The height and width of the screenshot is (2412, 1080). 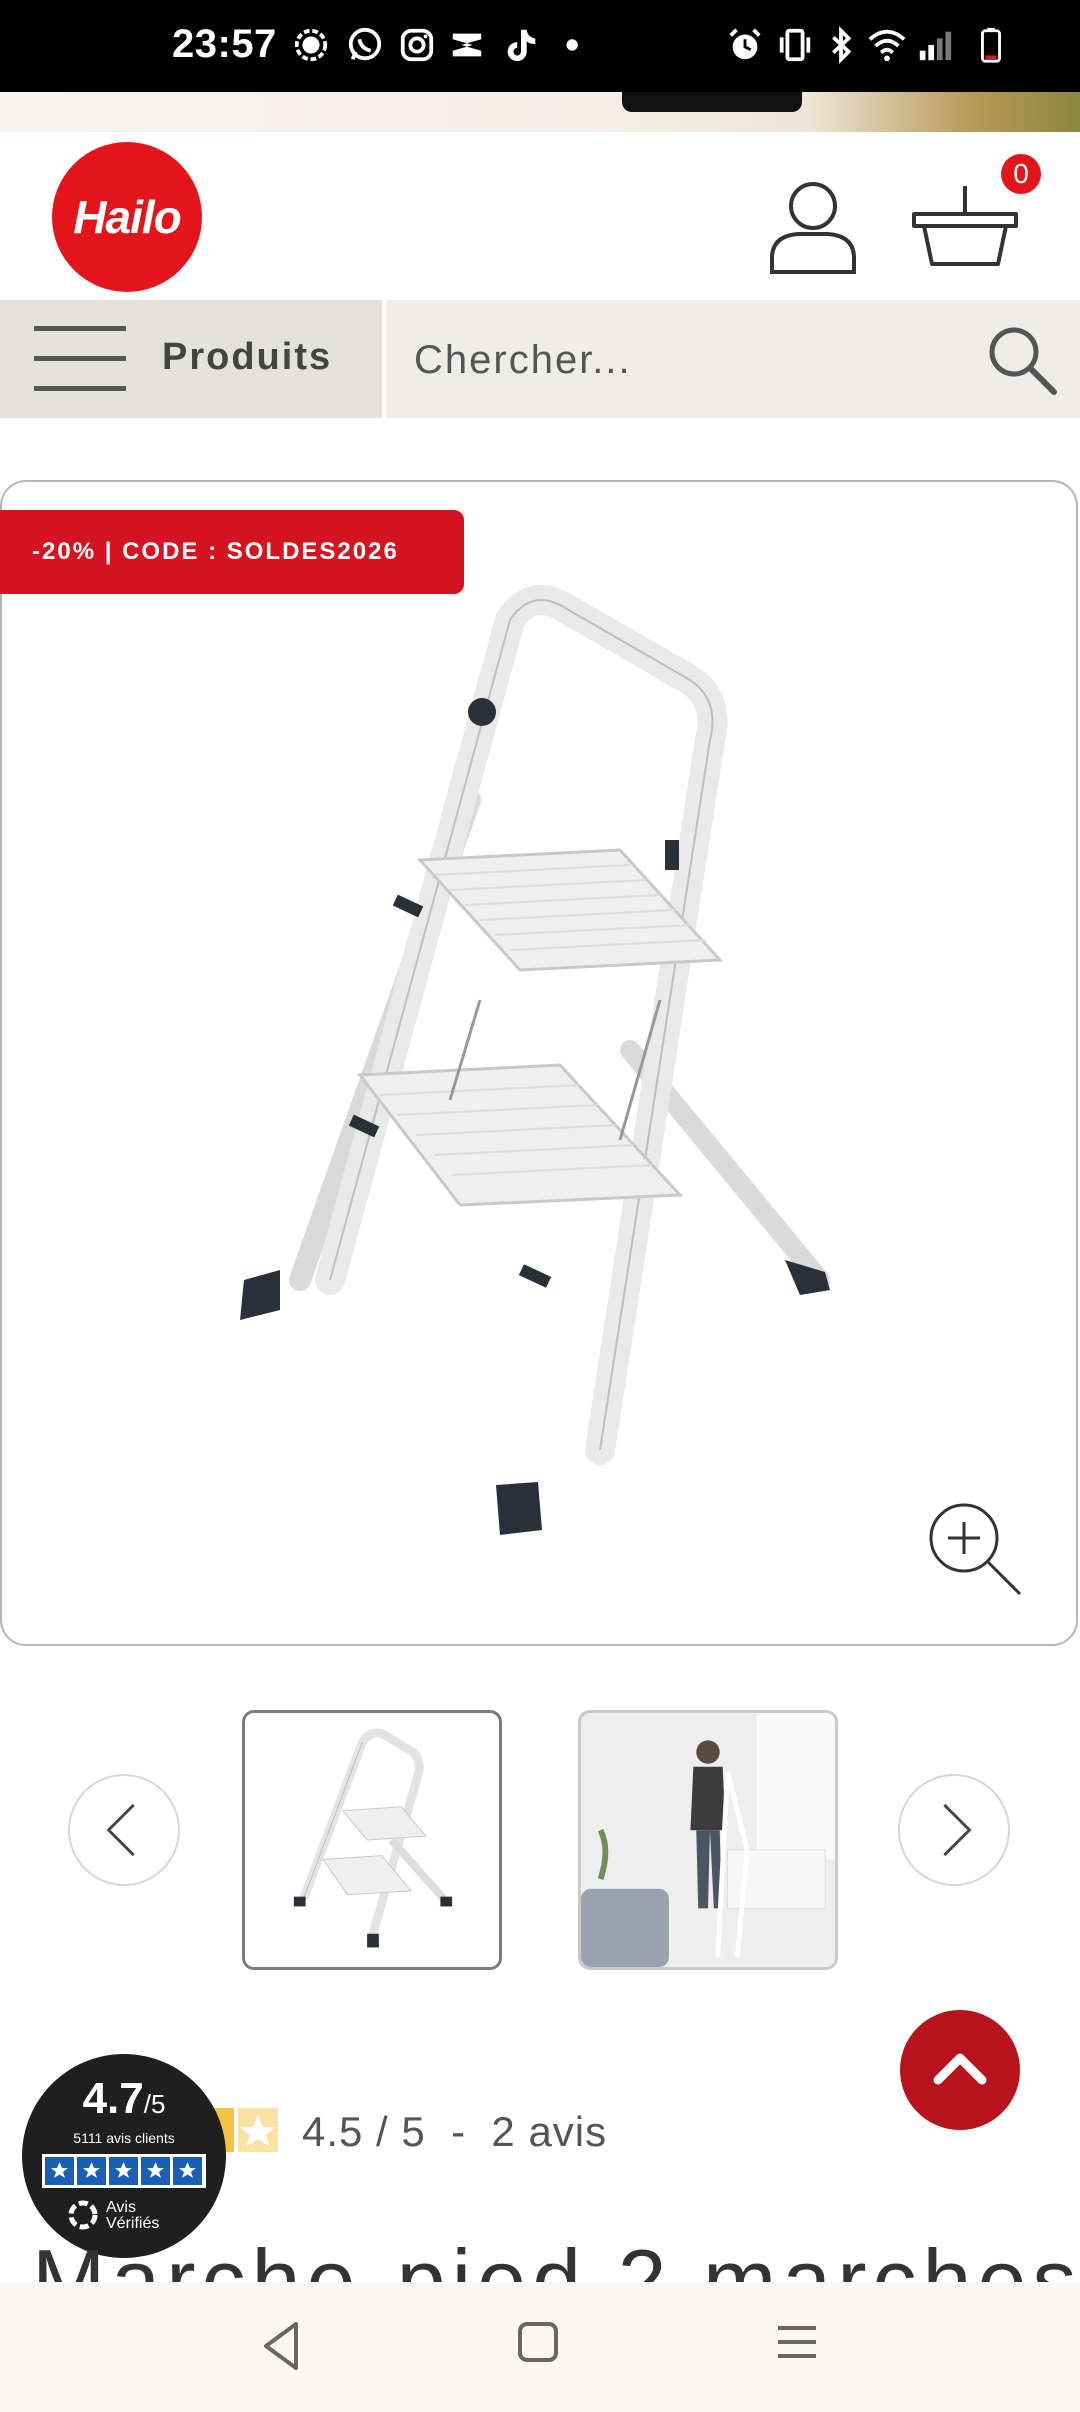 I want to click on trust-stars, so click(x=124, y=2171).